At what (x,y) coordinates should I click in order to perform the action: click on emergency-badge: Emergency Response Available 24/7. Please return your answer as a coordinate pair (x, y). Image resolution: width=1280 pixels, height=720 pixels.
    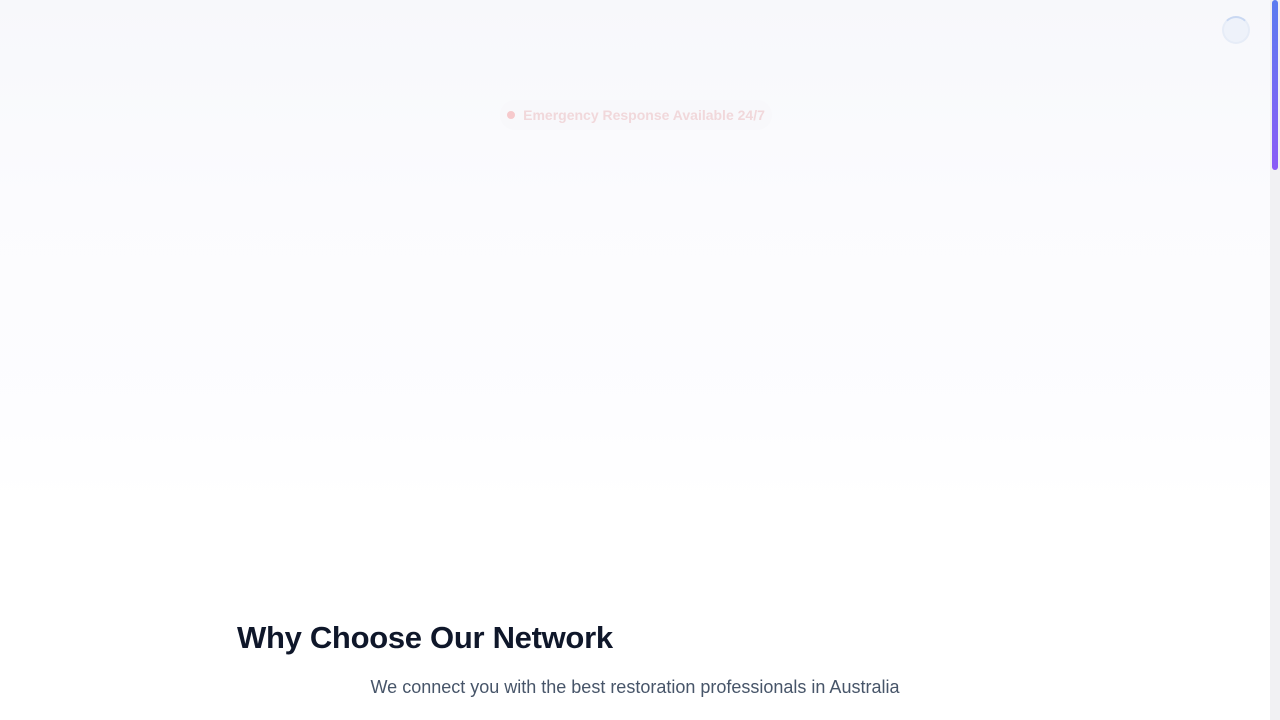
    Looking at the image, I should click on (636, 115).